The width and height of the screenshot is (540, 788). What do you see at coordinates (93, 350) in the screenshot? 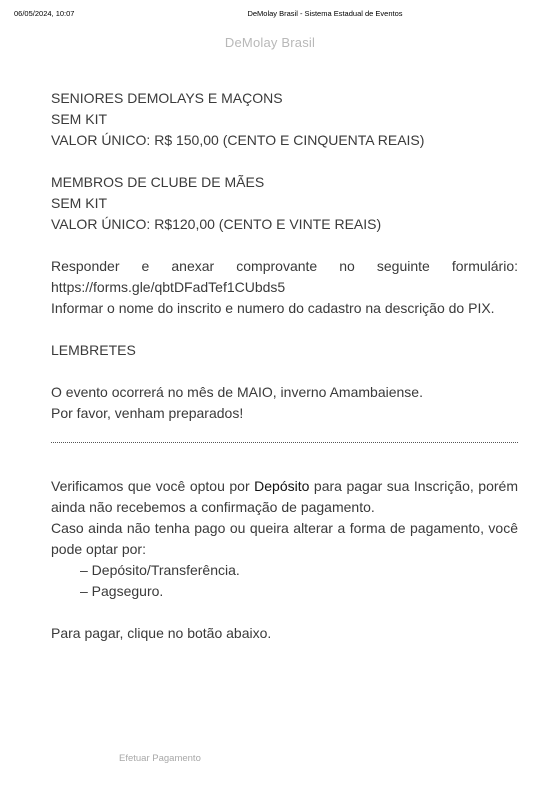
I see `reminders-heading: LEMBRETES` at bounding box center [93, 350].